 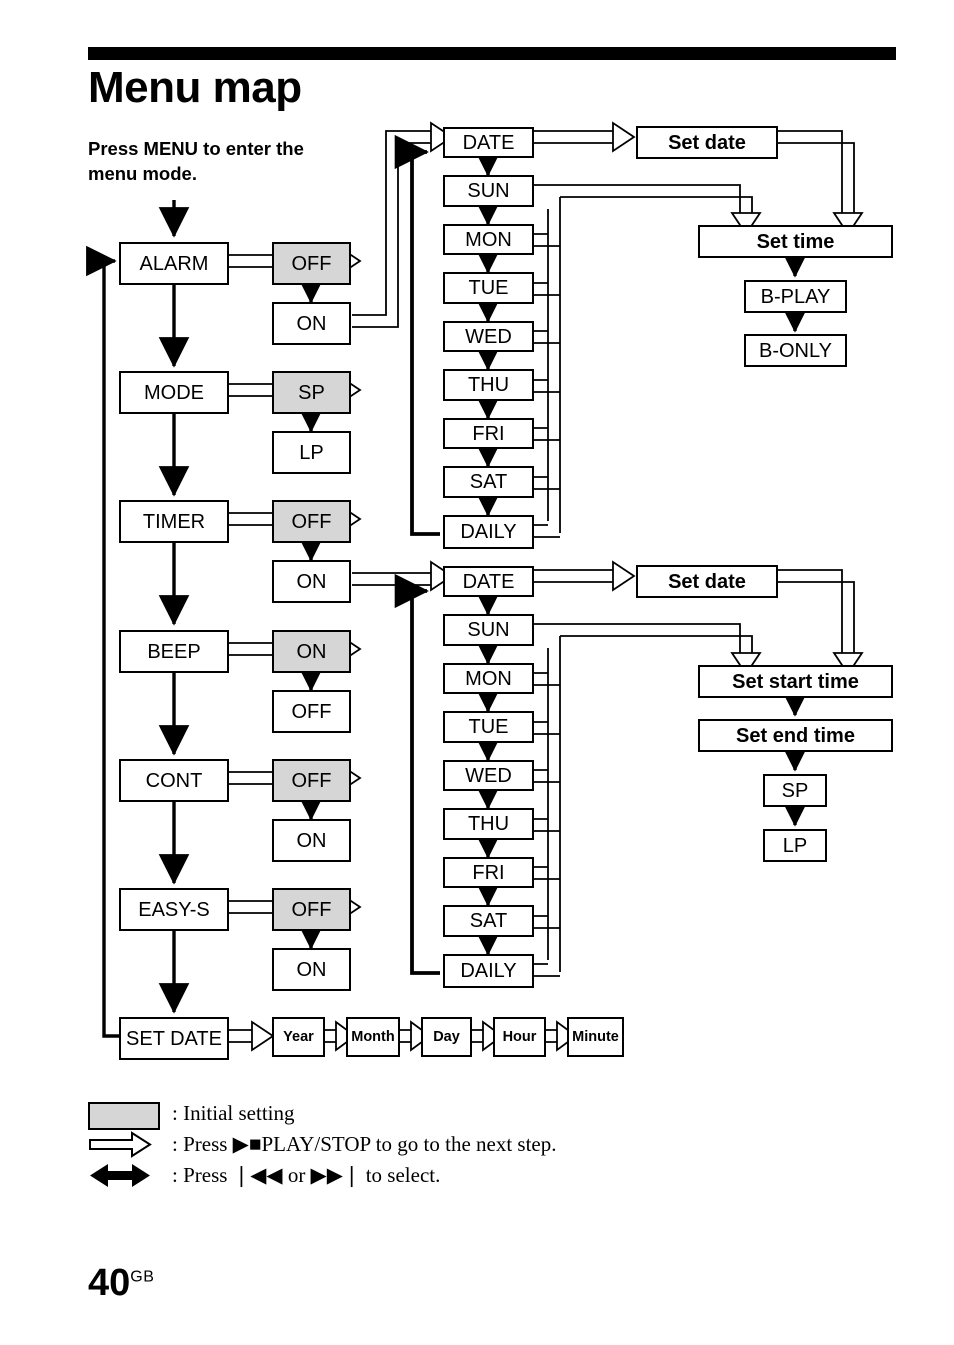 What do you see at coordinates (311, 909) in the screenshot?
I see `option-easys-off: OFF` at bounding box center [311, 909].